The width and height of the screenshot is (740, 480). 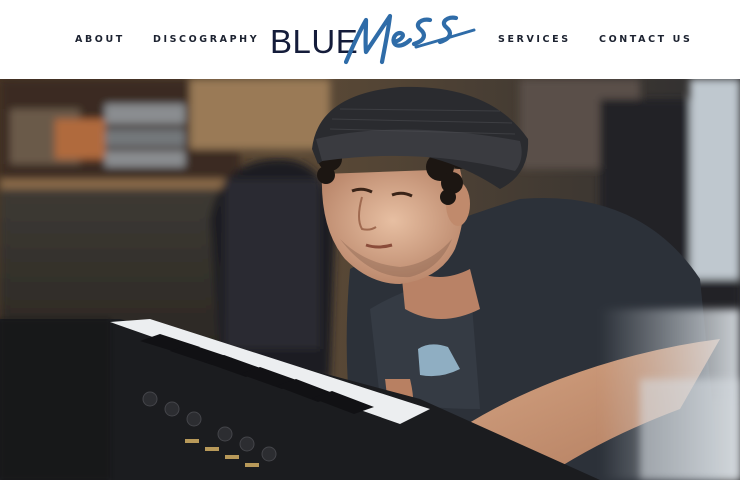 I want to click on nav-contact-link: CONTACT US, so click(x=645, y=39).